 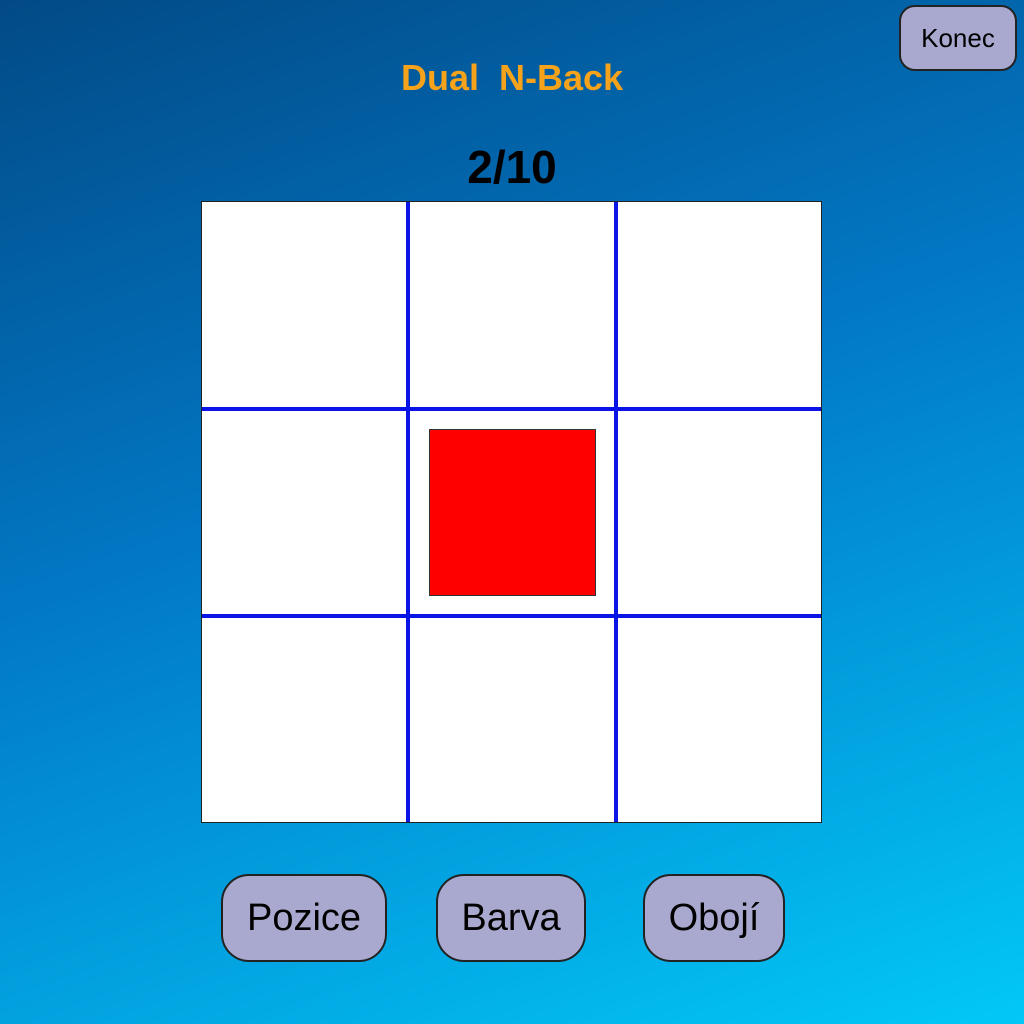 What do you see at coordinates (304, 918) in the screenshot?
I see `position-button: Pozice` at bounding box center [304, 918].